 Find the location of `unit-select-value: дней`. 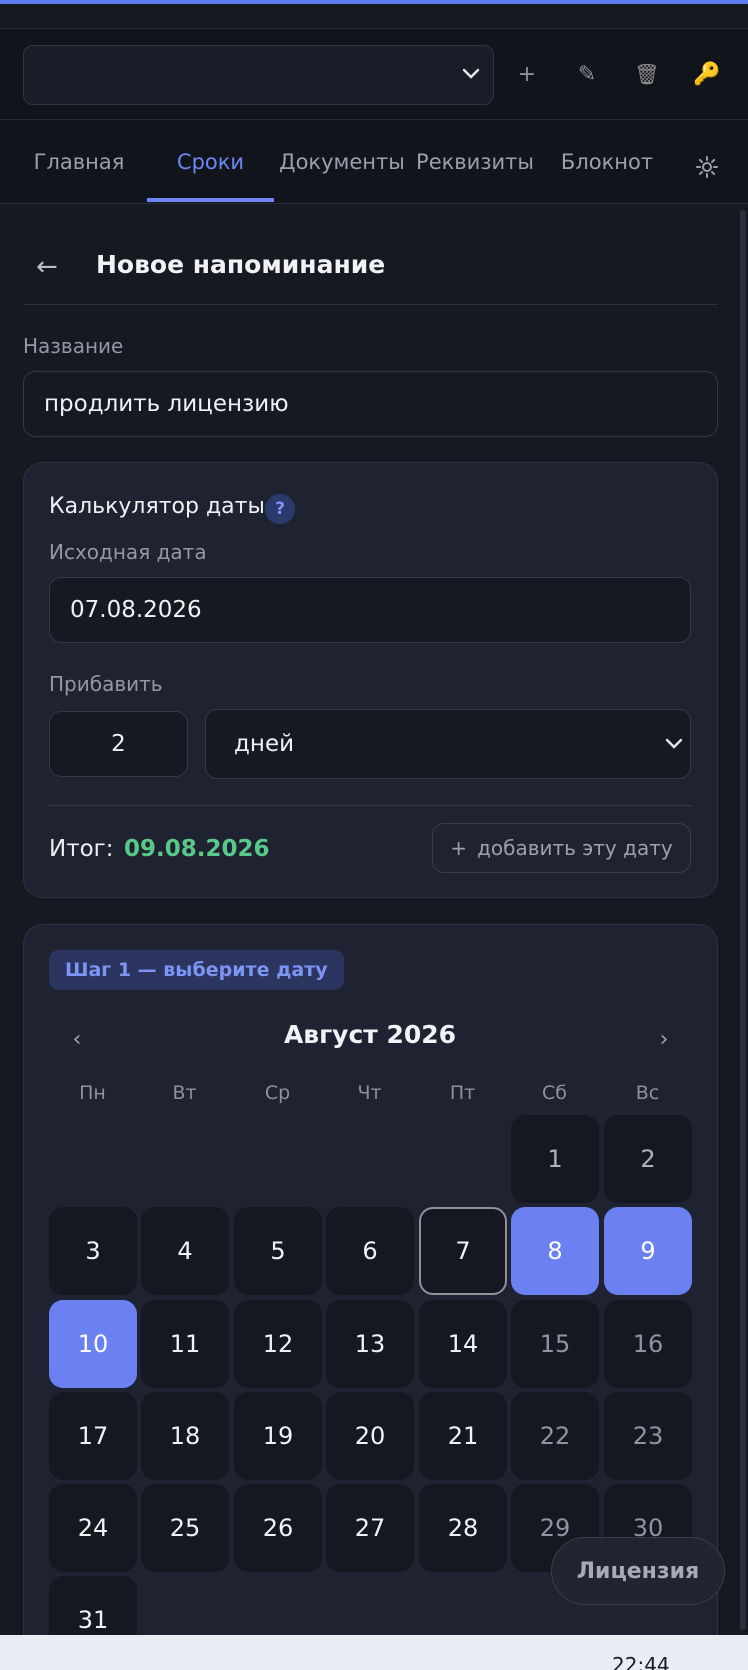

unit-select-value: дней is located at coordinates (264, 744).